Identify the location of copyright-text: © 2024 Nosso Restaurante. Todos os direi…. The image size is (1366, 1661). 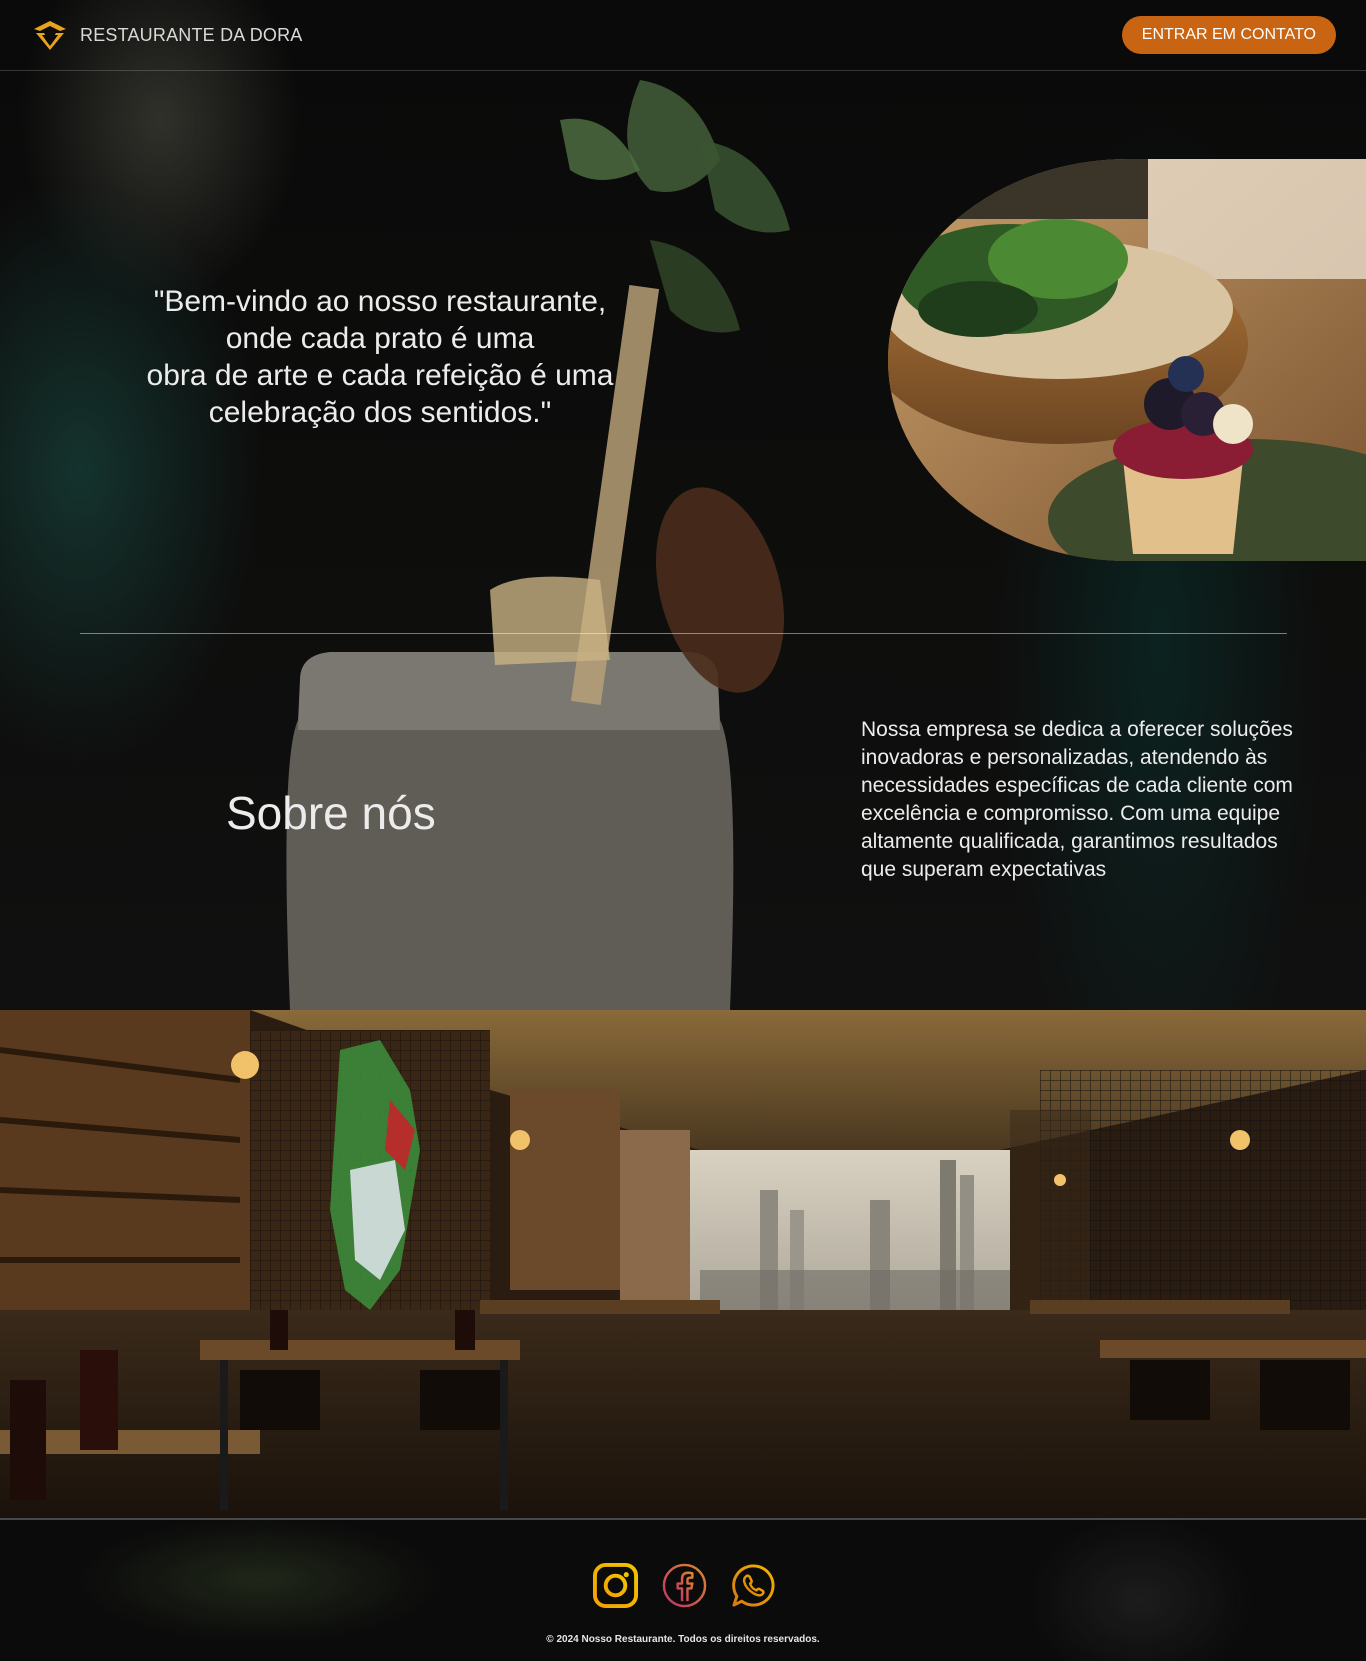
(683, 1639).